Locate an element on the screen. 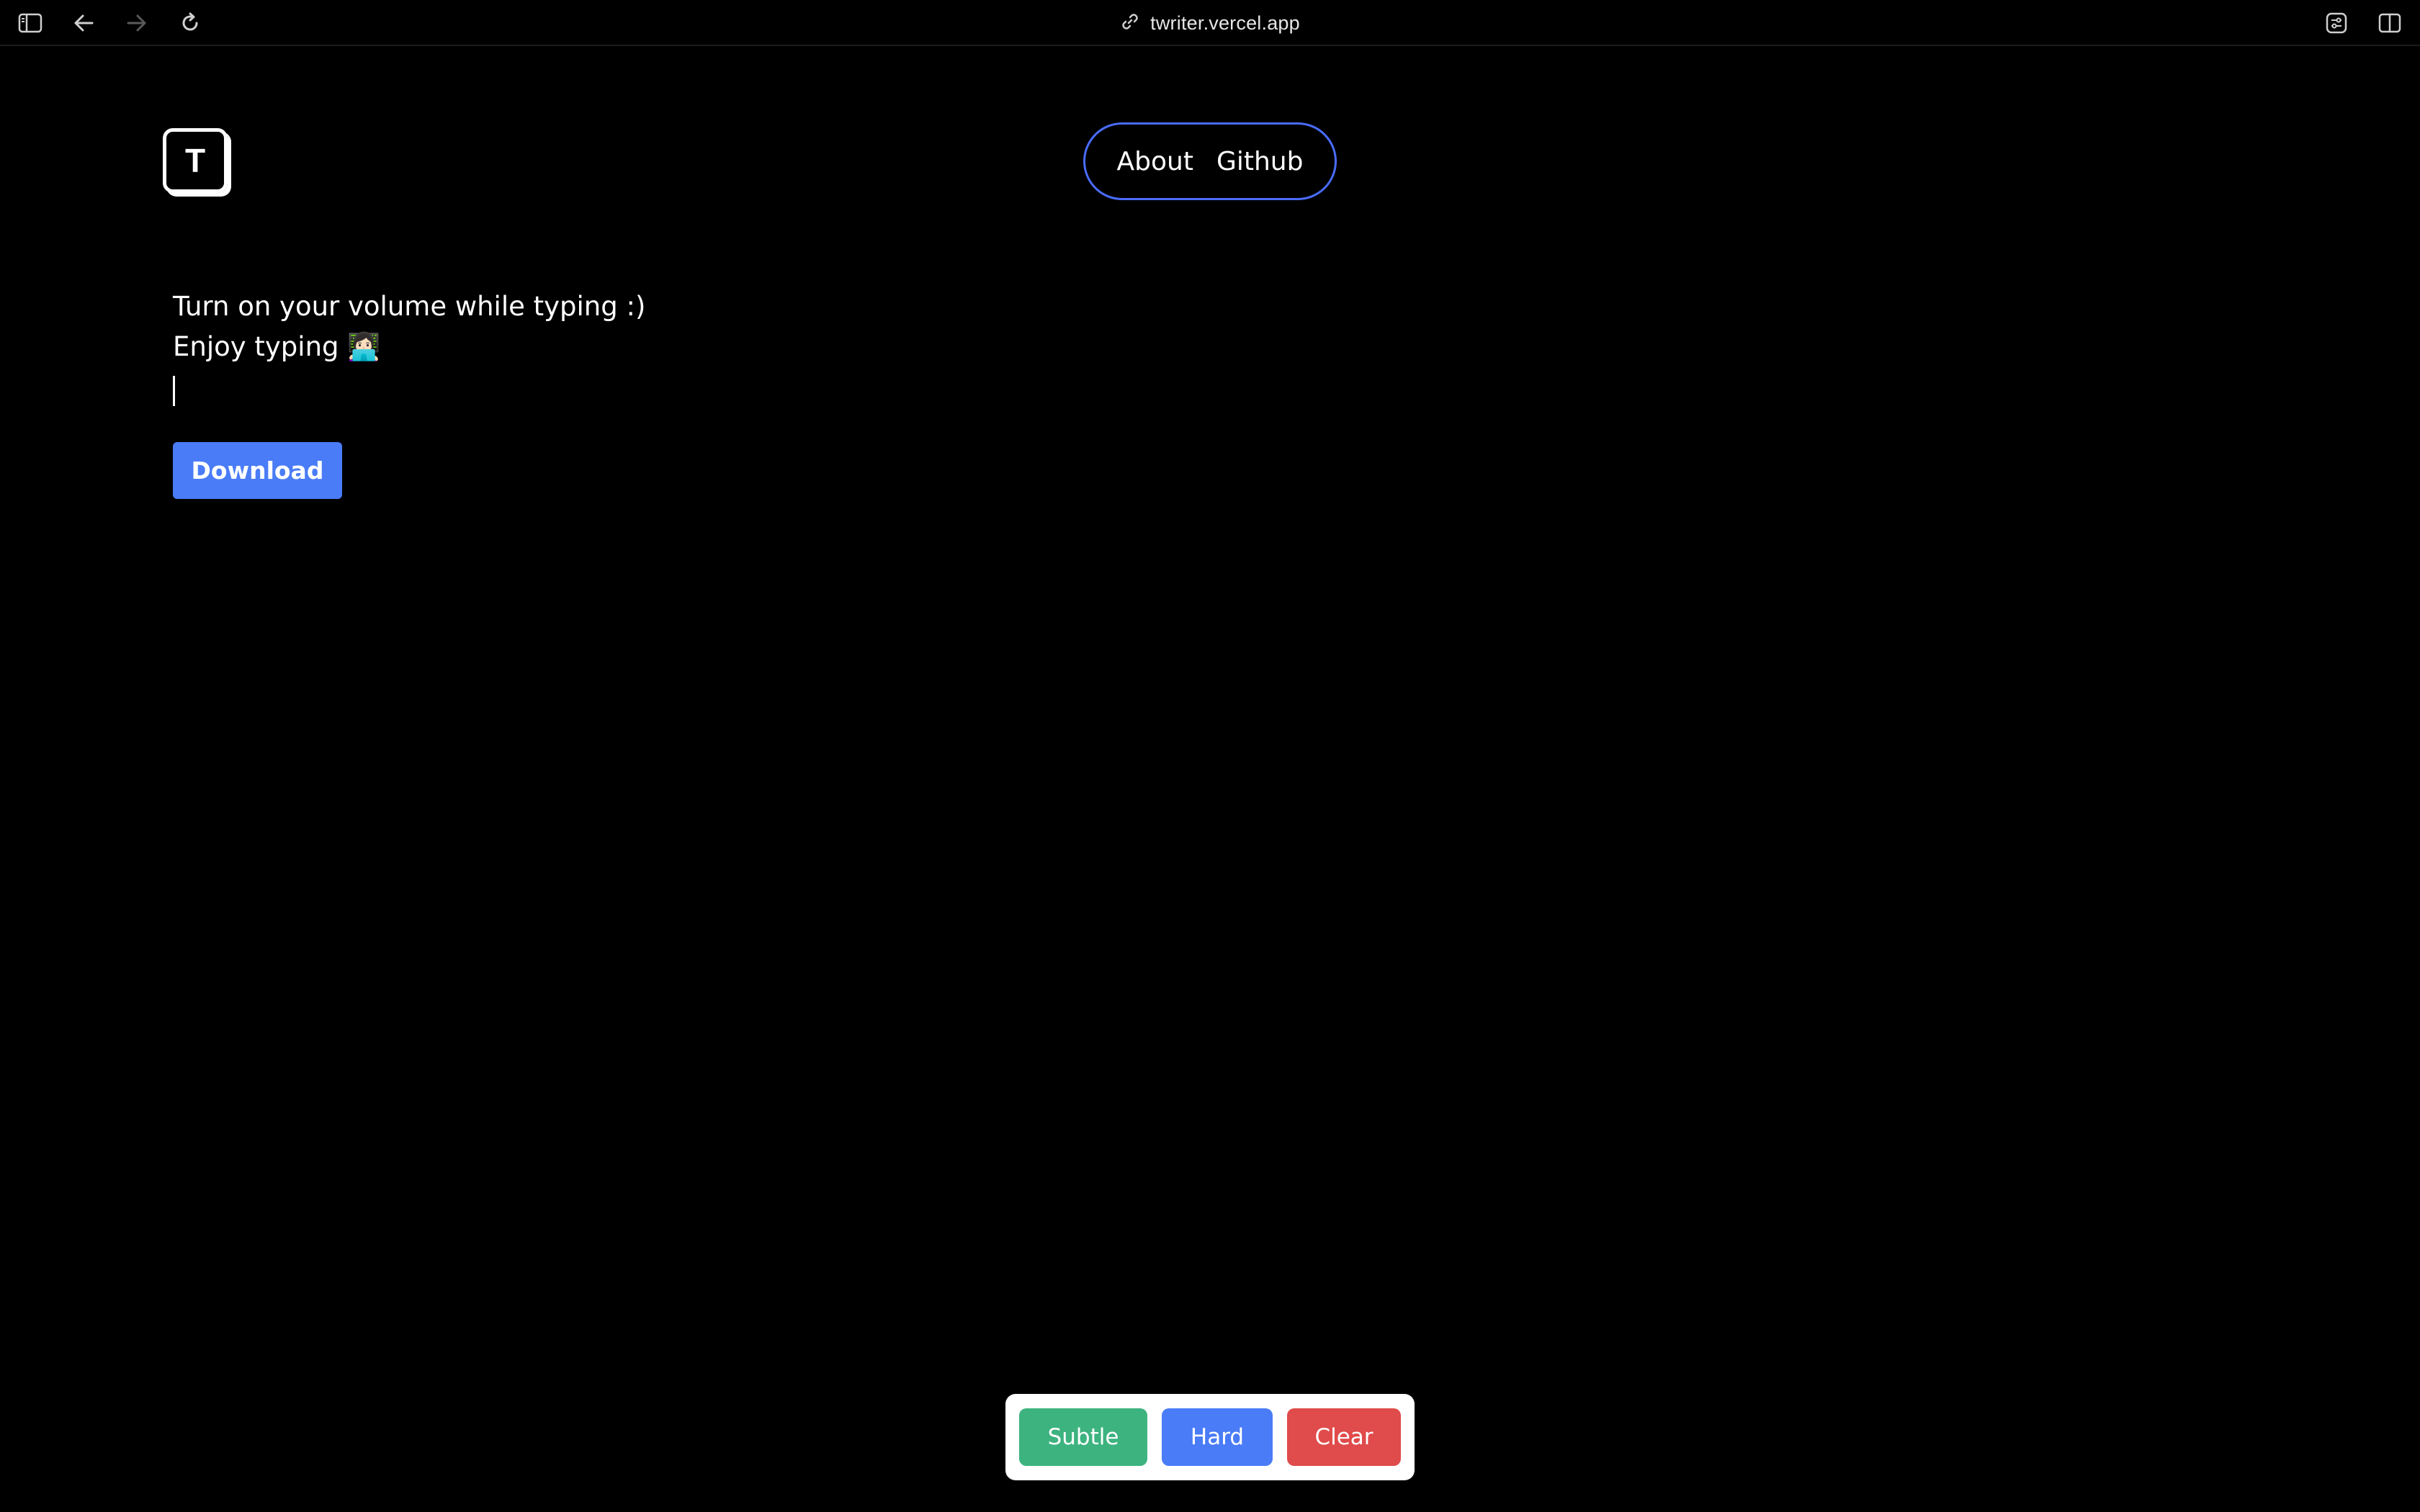 The image size is (2420, 1512). browser-toolbar: twriter.vercel.app is located at coordinates (1210, 23).